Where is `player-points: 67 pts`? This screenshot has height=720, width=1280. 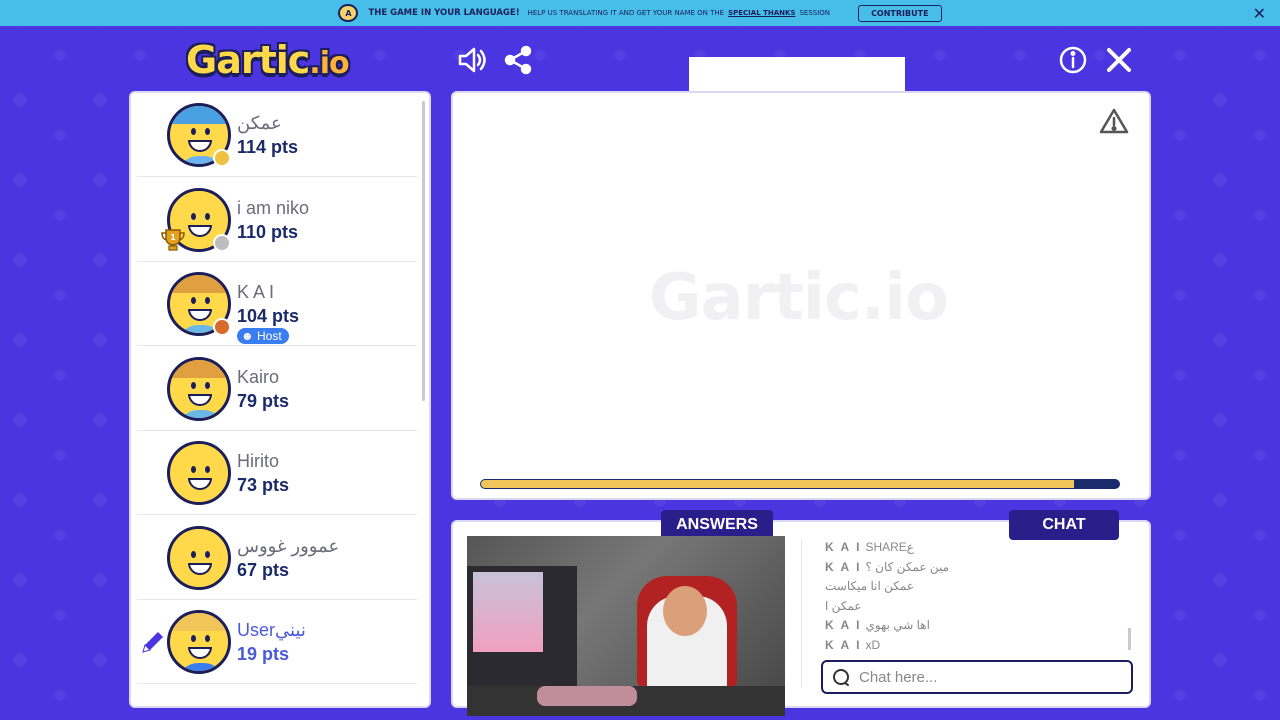
player-points: 67 pts is located at coordinates (263, 569).